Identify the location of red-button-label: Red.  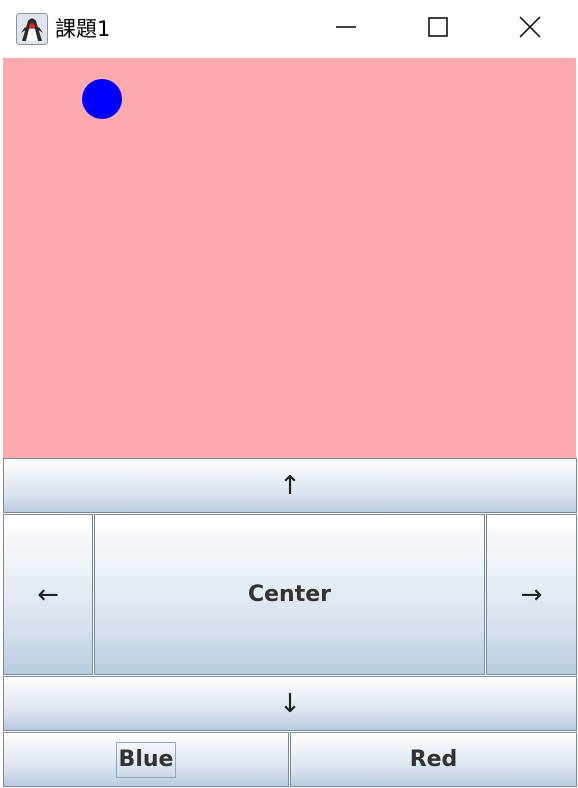
(433, 759).